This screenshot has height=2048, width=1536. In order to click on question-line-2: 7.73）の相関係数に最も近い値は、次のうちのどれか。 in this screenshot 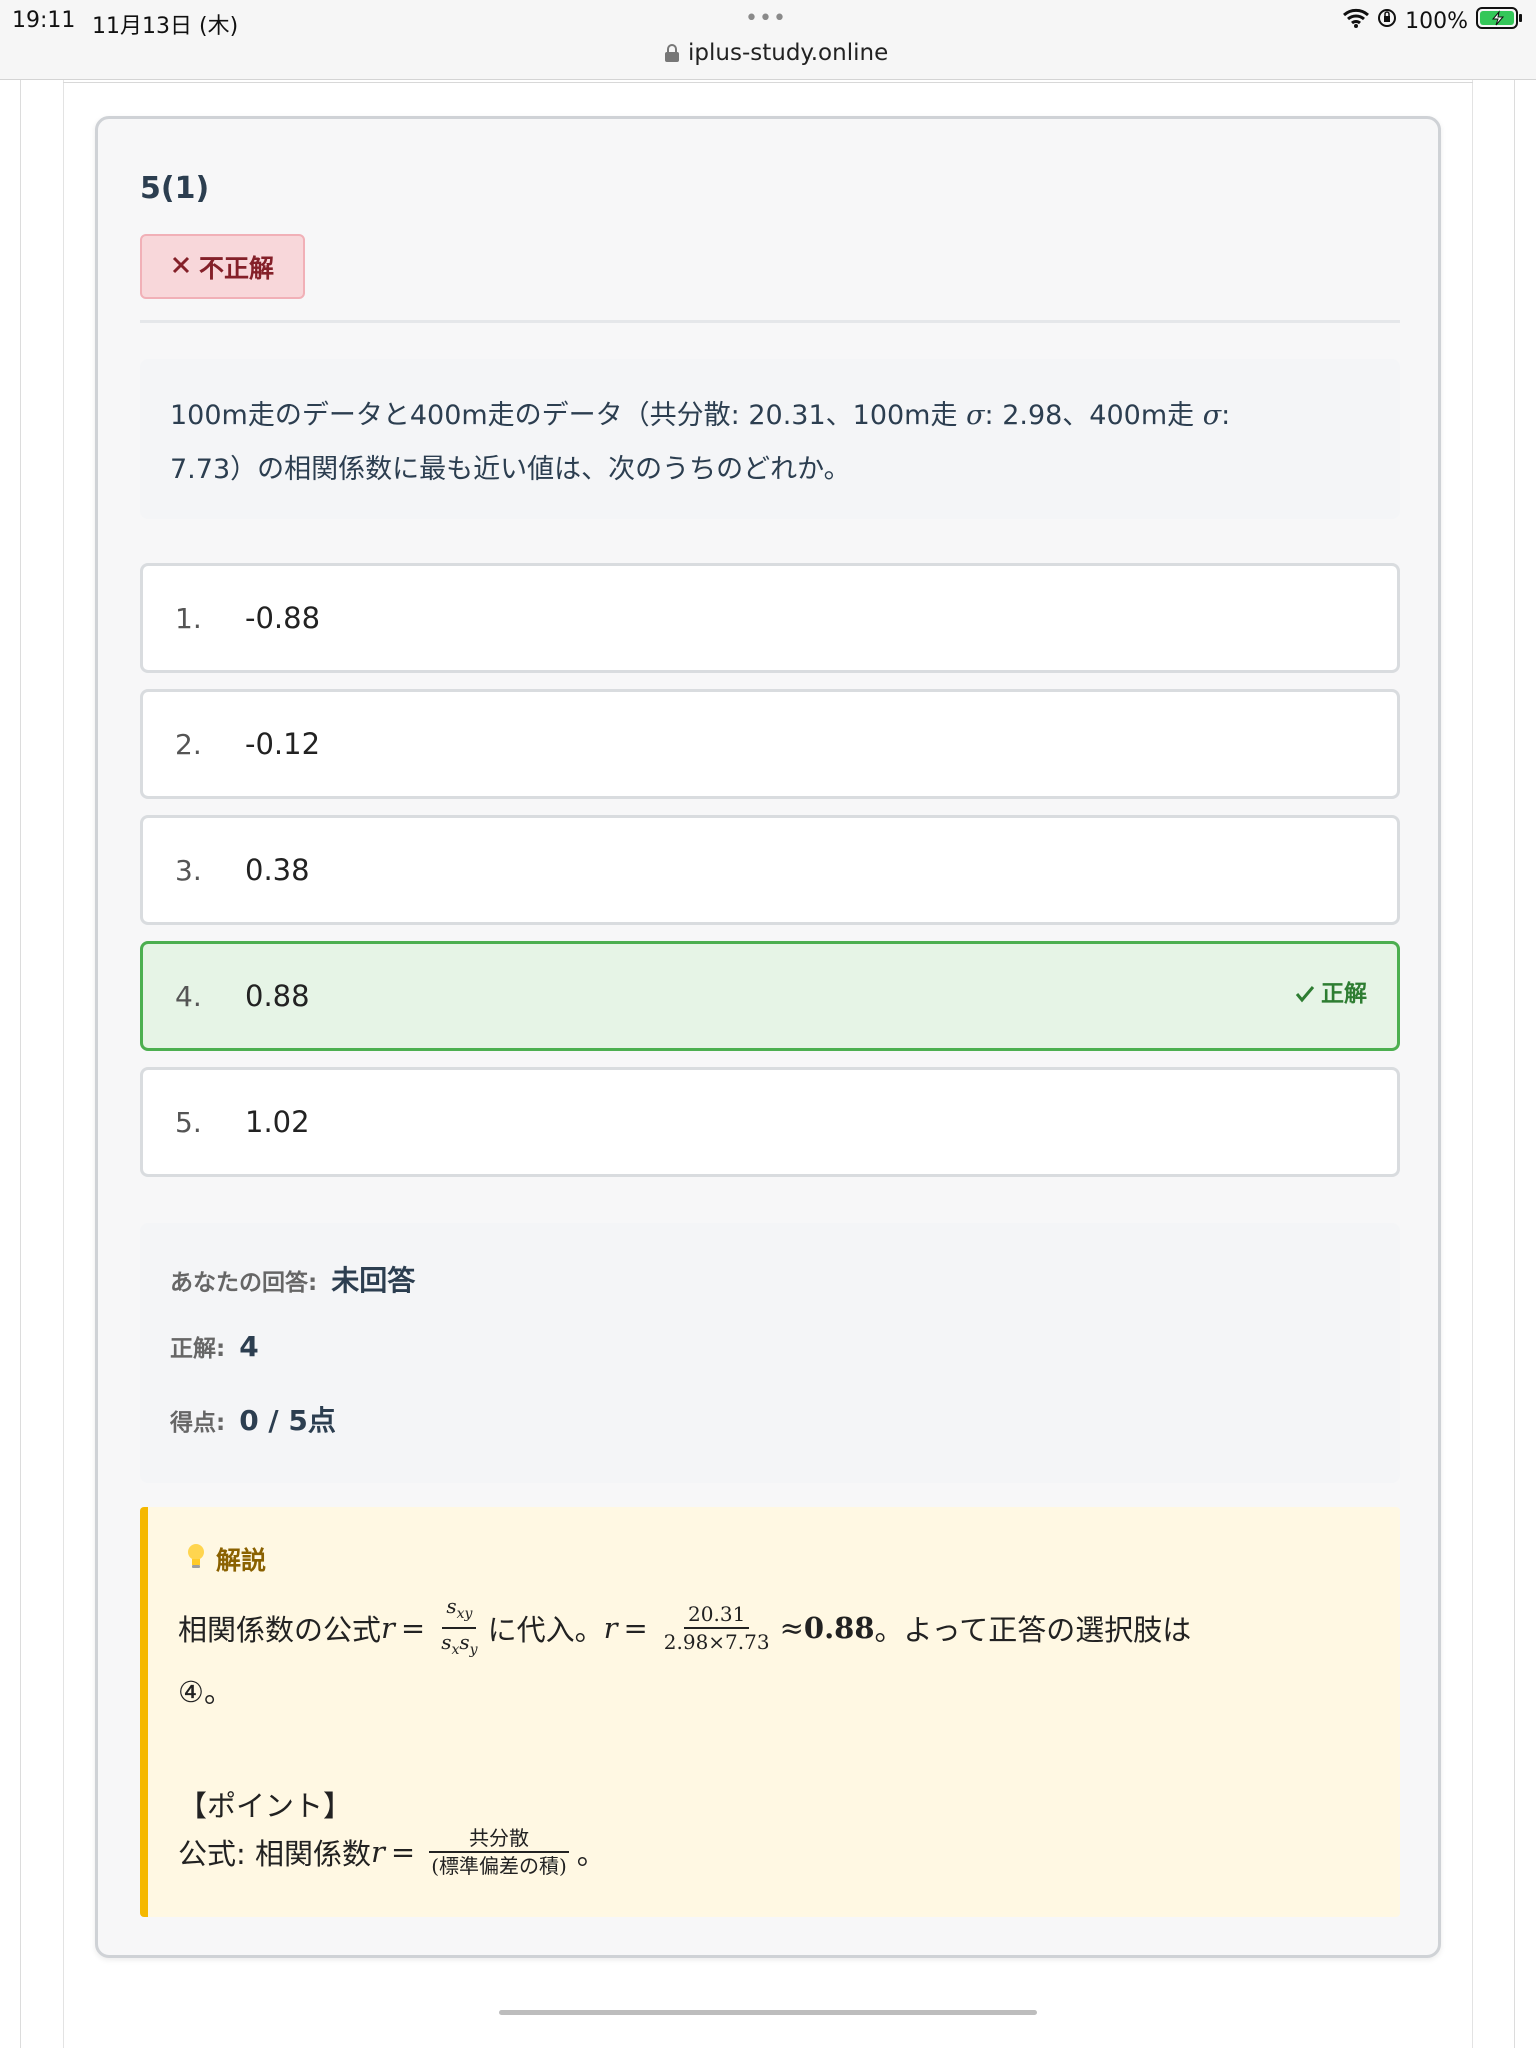, I will do `click(510, 469)`.